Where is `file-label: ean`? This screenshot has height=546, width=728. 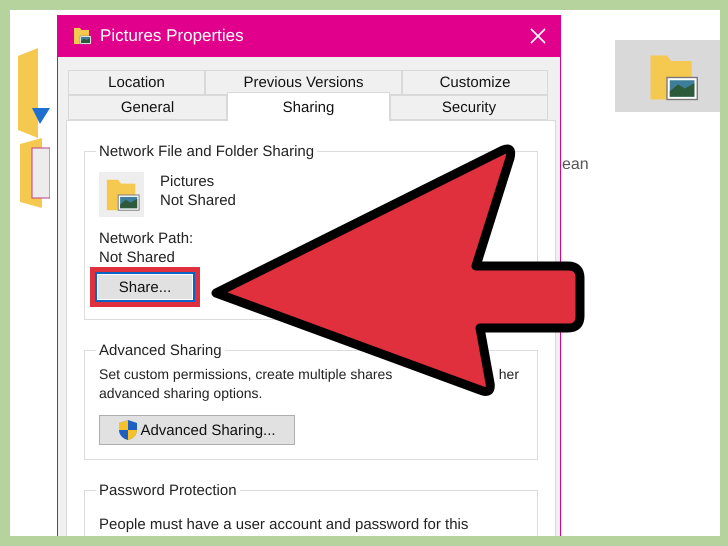 file-label: ean is located at coordinates (575, 165).